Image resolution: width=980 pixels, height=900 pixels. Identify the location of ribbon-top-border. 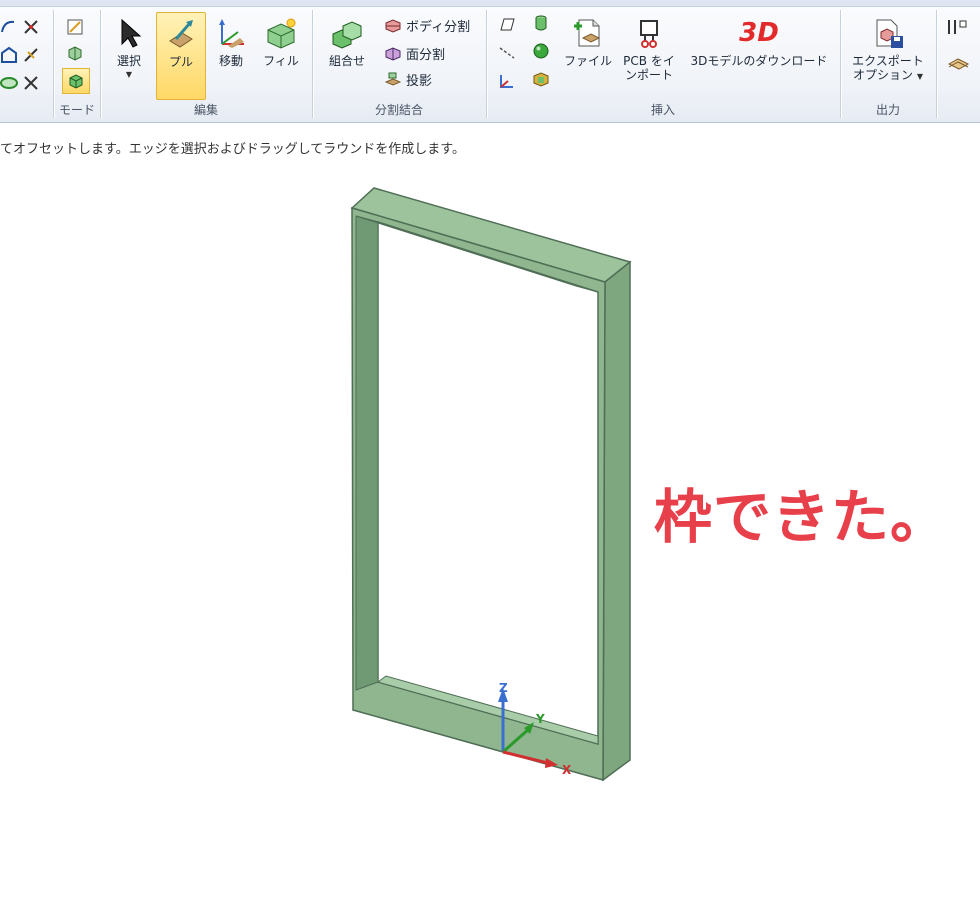
(490, 3).